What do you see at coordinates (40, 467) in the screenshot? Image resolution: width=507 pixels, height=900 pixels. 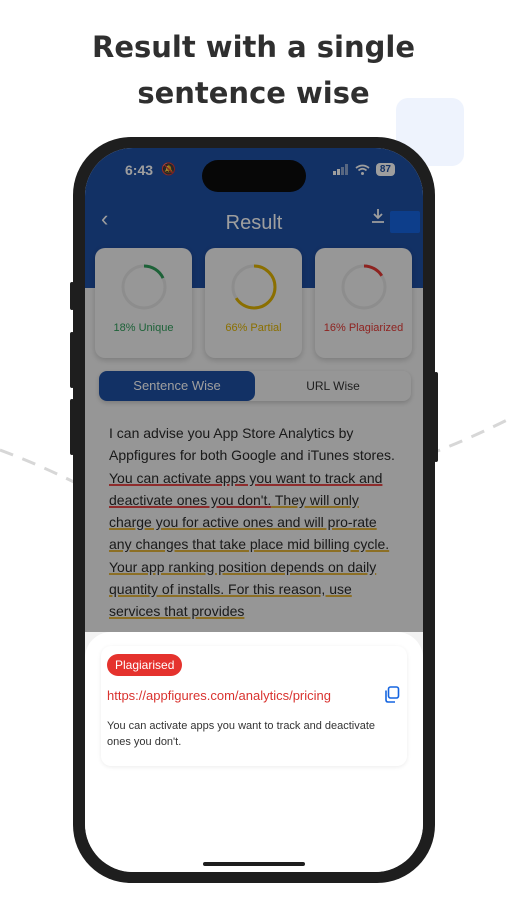 I see `decorative-dashed-line-left` at bounding box center [40, 467].